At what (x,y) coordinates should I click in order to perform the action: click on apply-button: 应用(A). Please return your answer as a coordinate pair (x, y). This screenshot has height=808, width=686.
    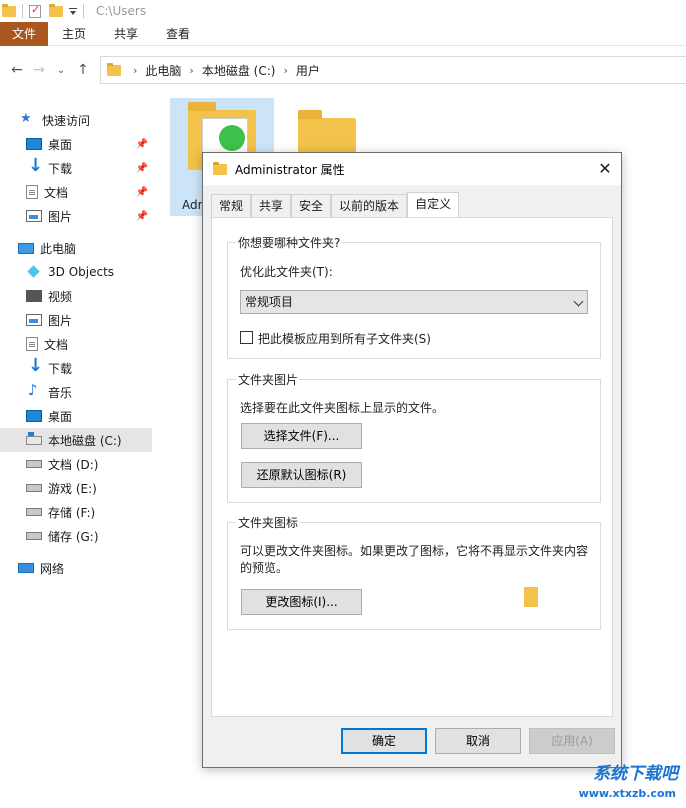
    Looking at the image, I should click on (572, 741).